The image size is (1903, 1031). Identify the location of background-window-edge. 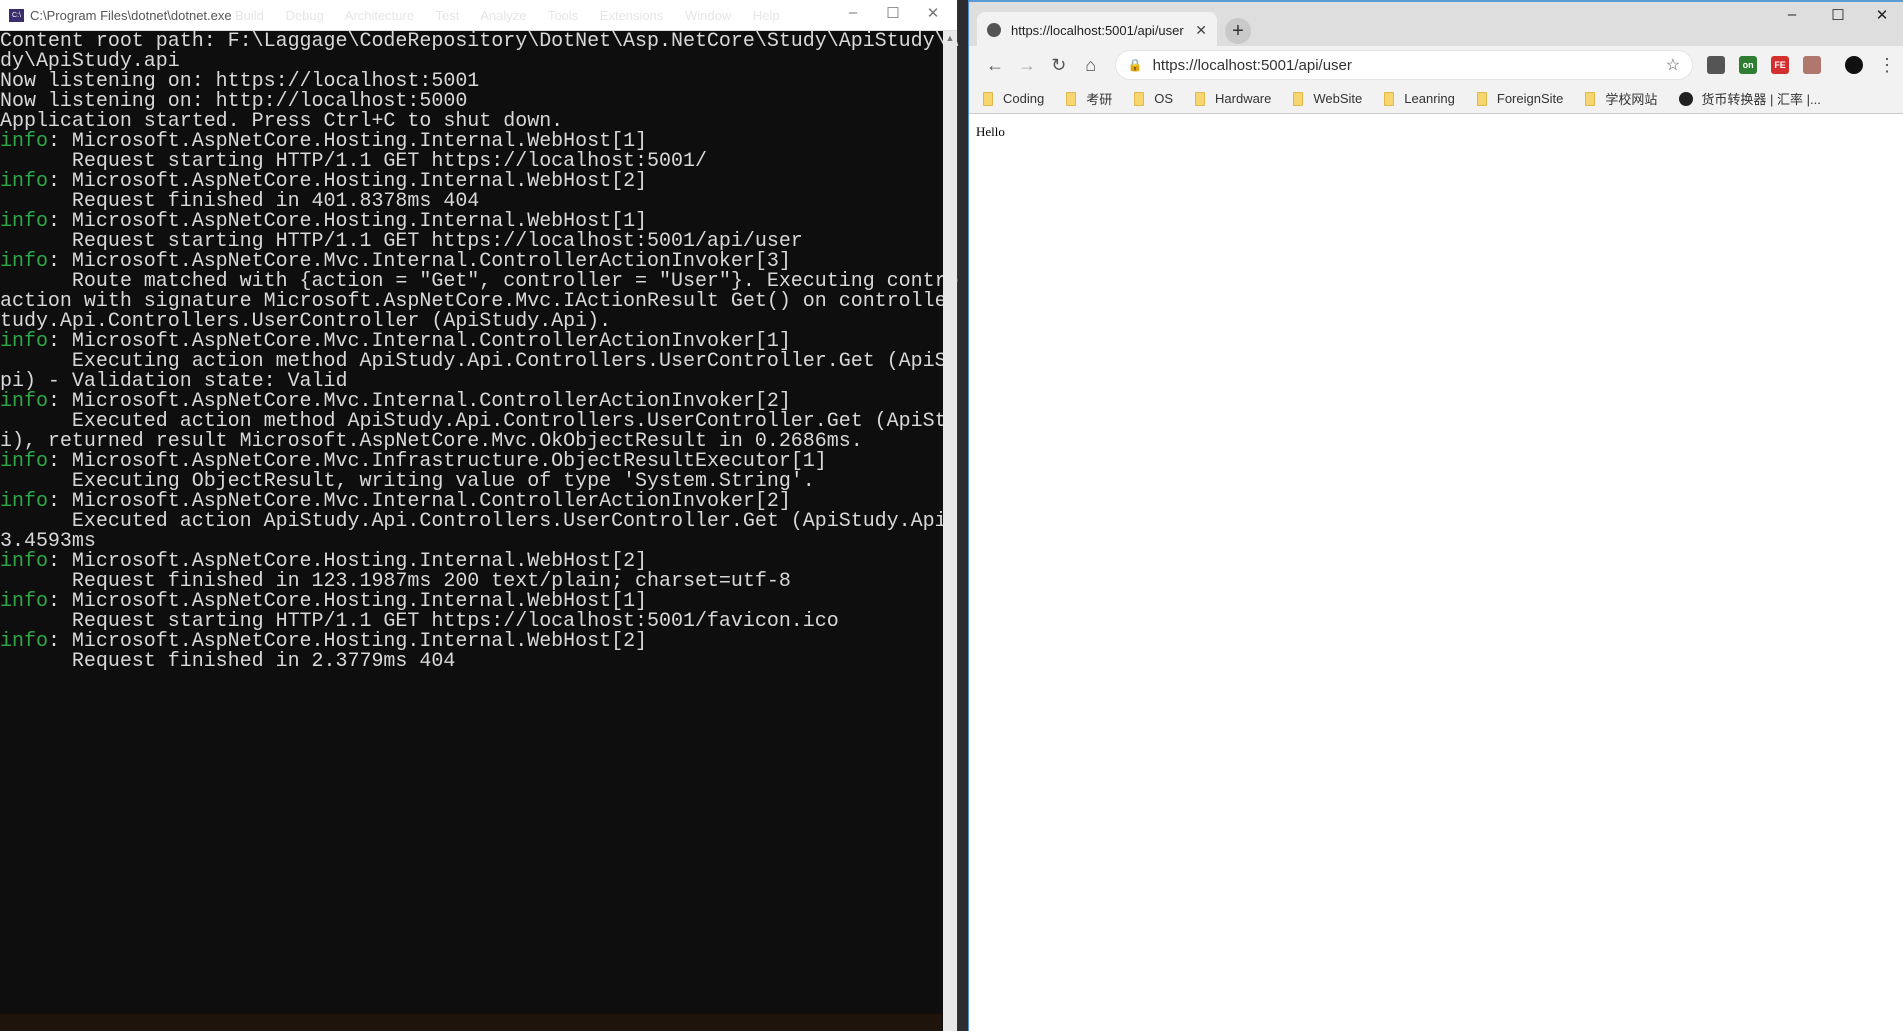
(963, 515).